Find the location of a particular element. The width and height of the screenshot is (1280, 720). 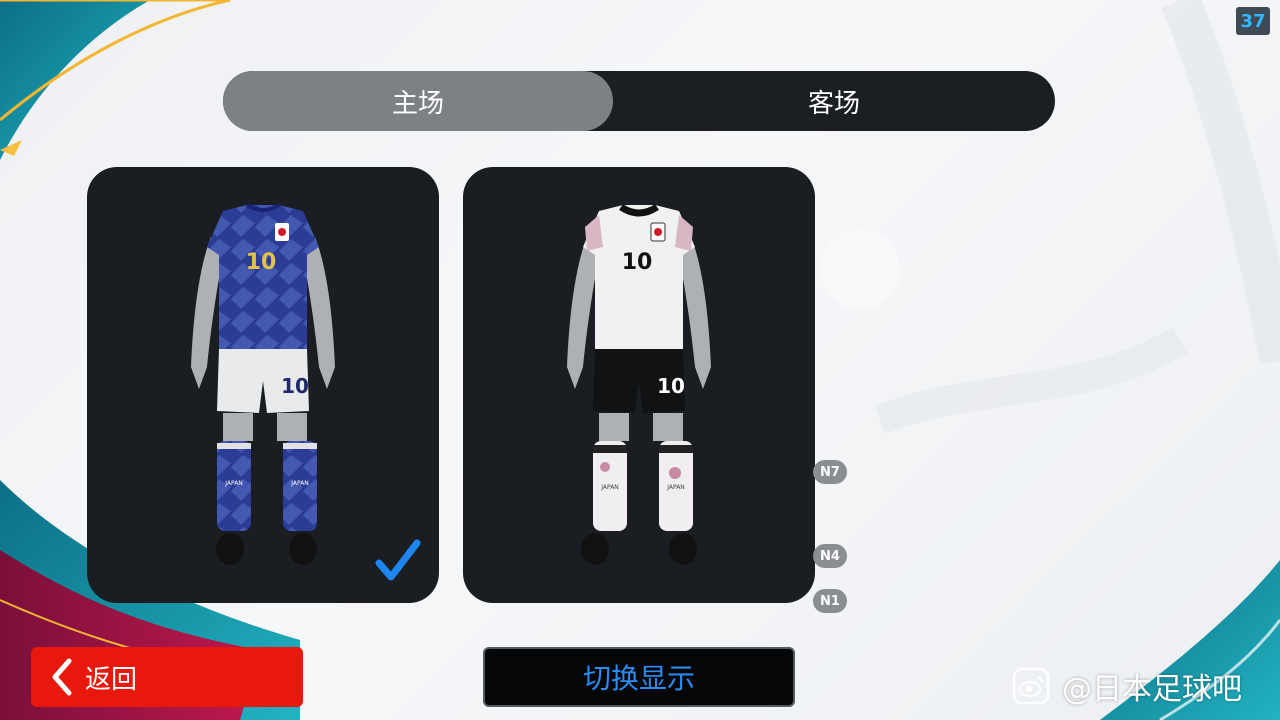

away-kit-mannequin: 10 10 JAPAN JAPAN is located at coordinates (639, 384).